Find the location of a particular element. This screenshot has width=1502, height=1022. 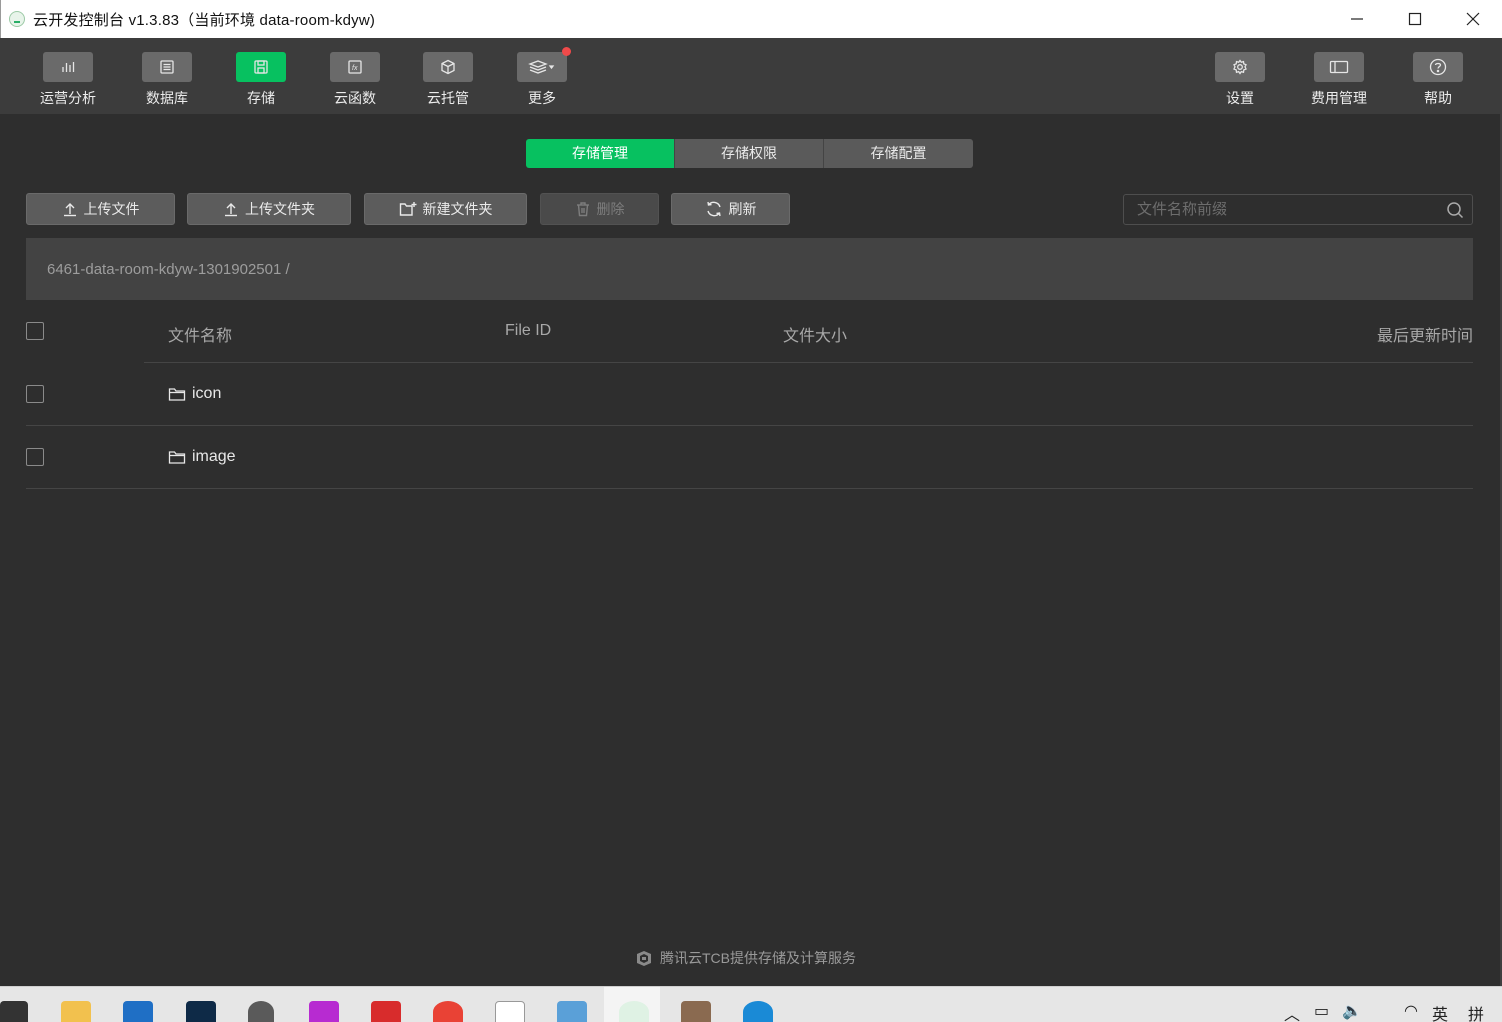

billing-icon is located at coordinates (1339, 67).